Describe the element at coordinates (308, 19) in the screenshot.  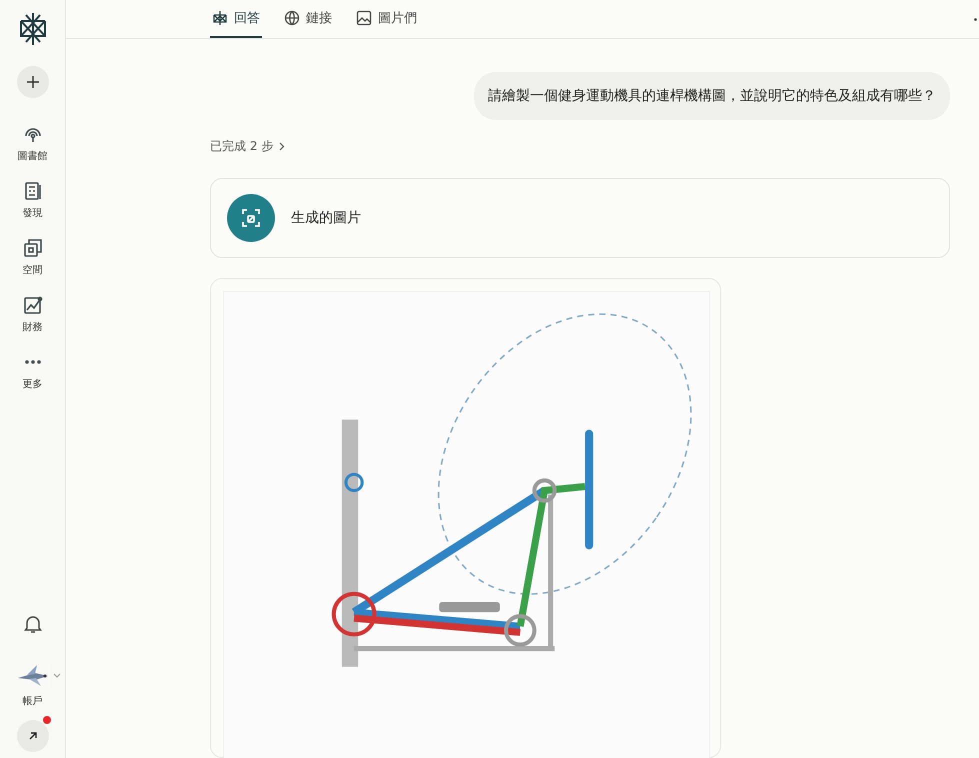
I see `tab: 鏈接` at that location.